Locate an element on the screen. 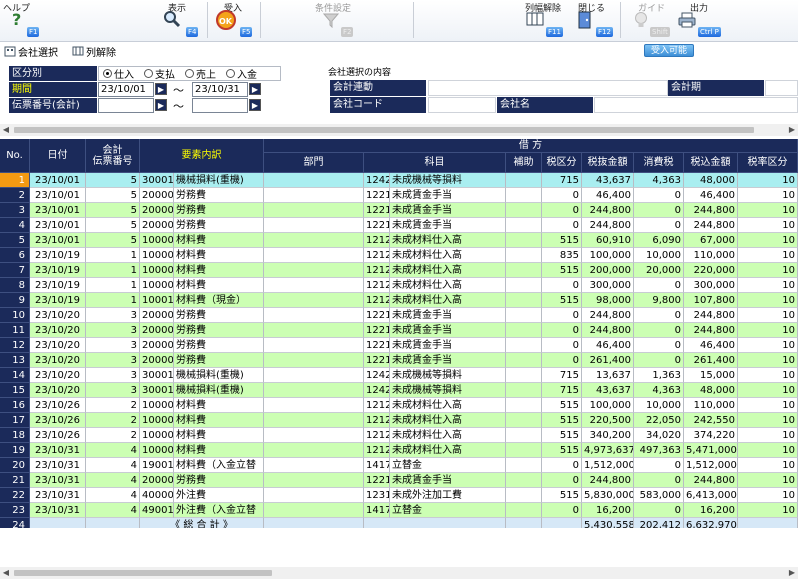  cell-tax-category: 515 is located at coordinates (562, 450).